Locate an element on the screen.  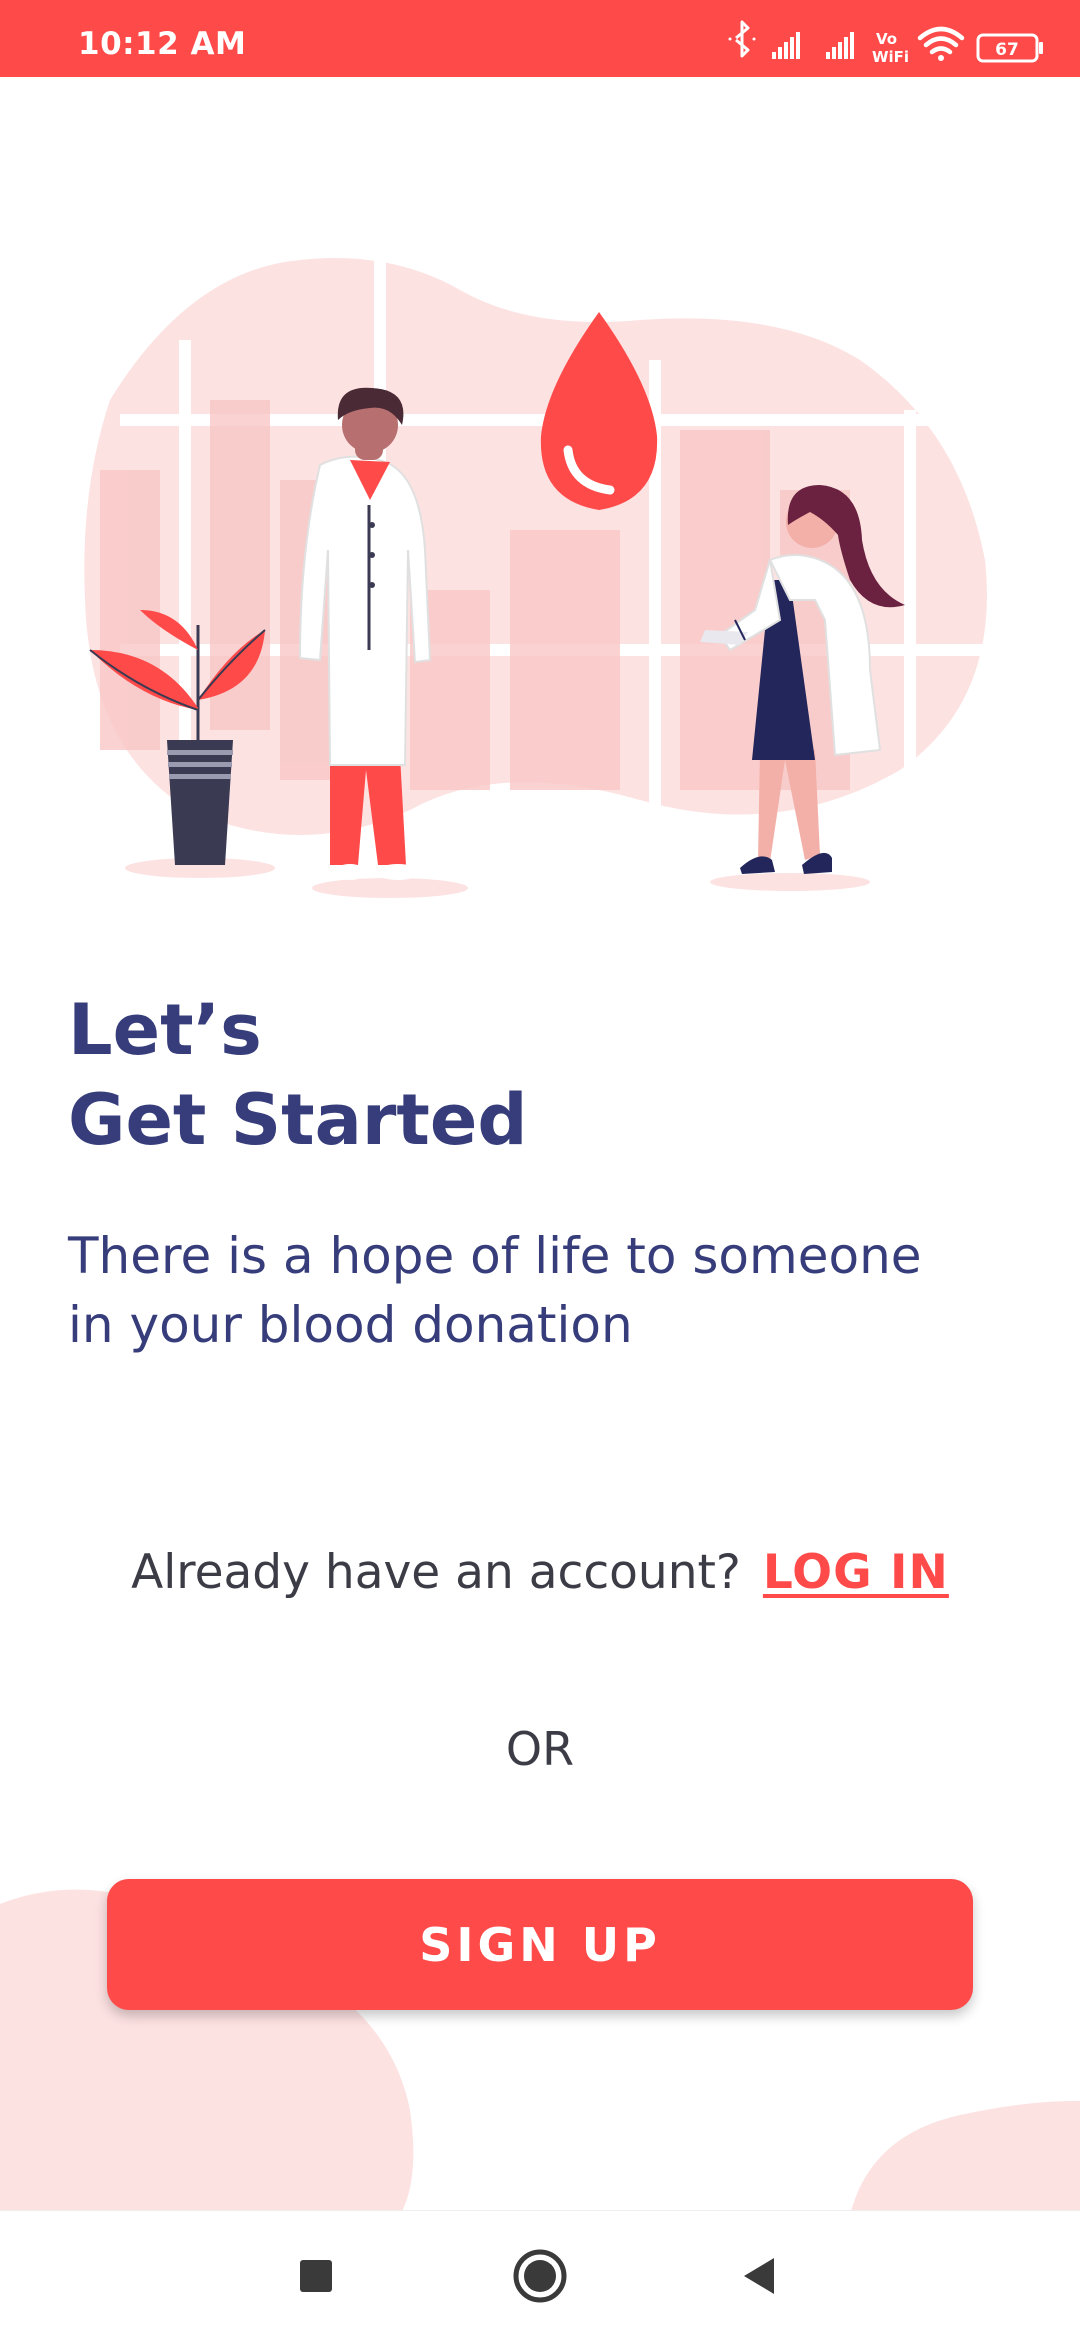
svg-text: Vo is located at coordinates (886, 39).